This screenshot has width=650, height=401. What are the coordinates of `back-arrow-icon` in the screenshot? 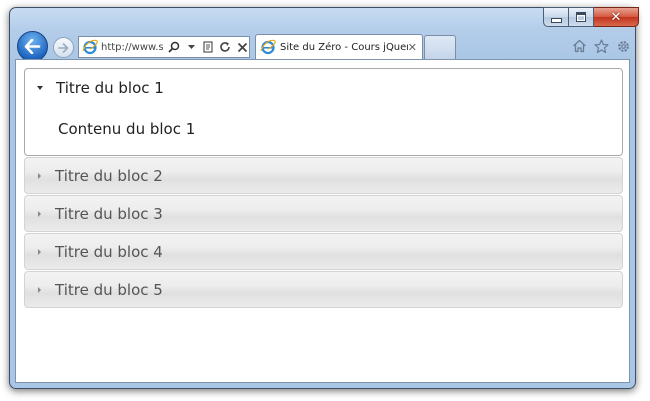 It's located at (32, 46).